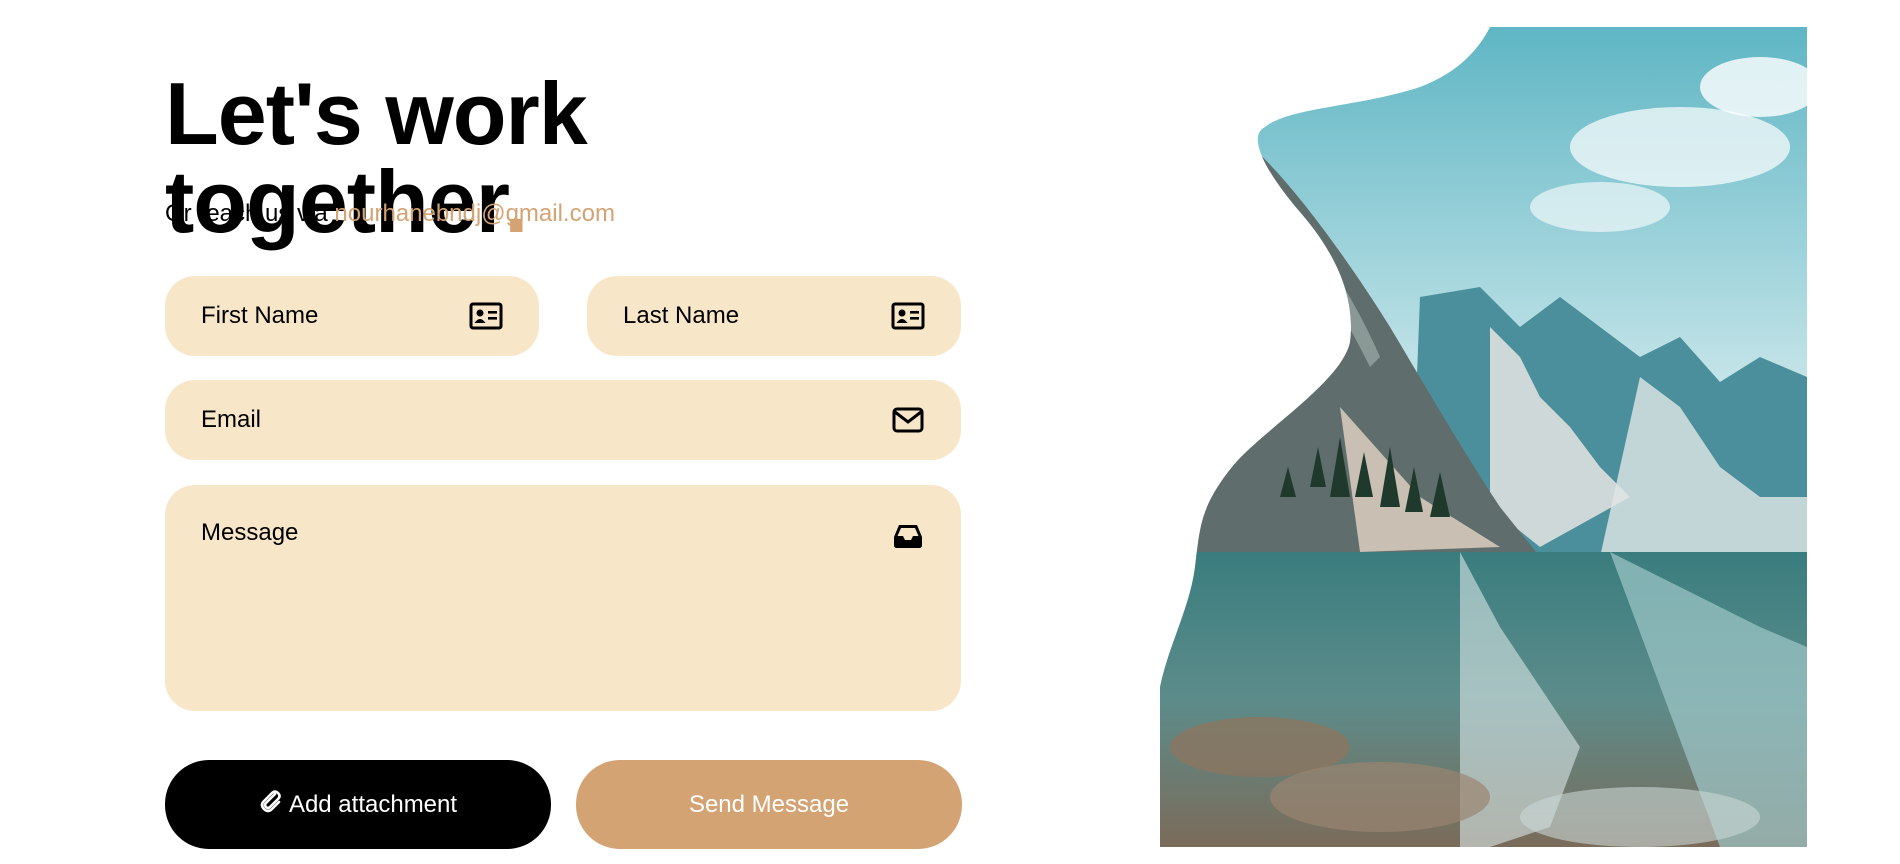  I want to click on send-message-button: Send Message, so click(769, 804).